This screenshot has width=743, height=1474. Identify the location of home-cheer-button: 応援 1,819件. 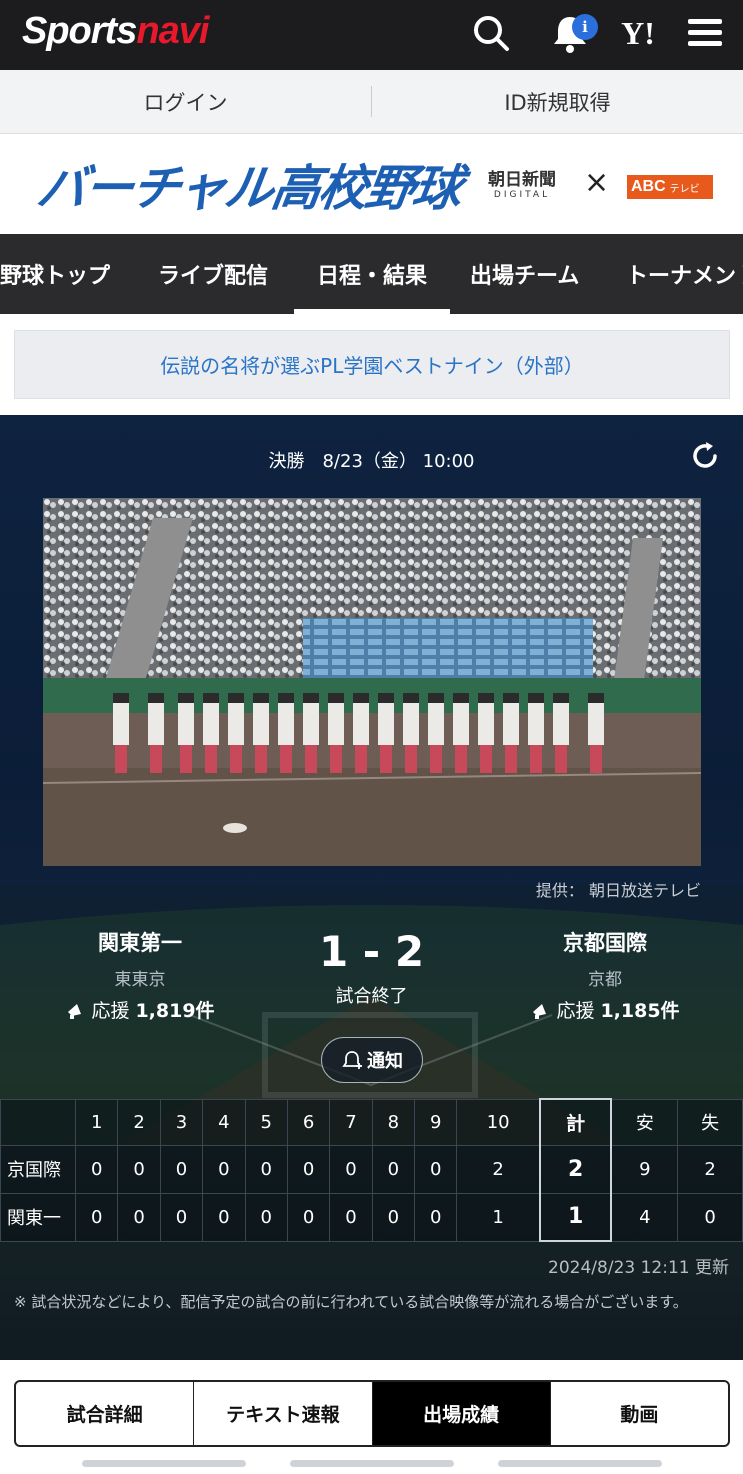
(140, 1009).